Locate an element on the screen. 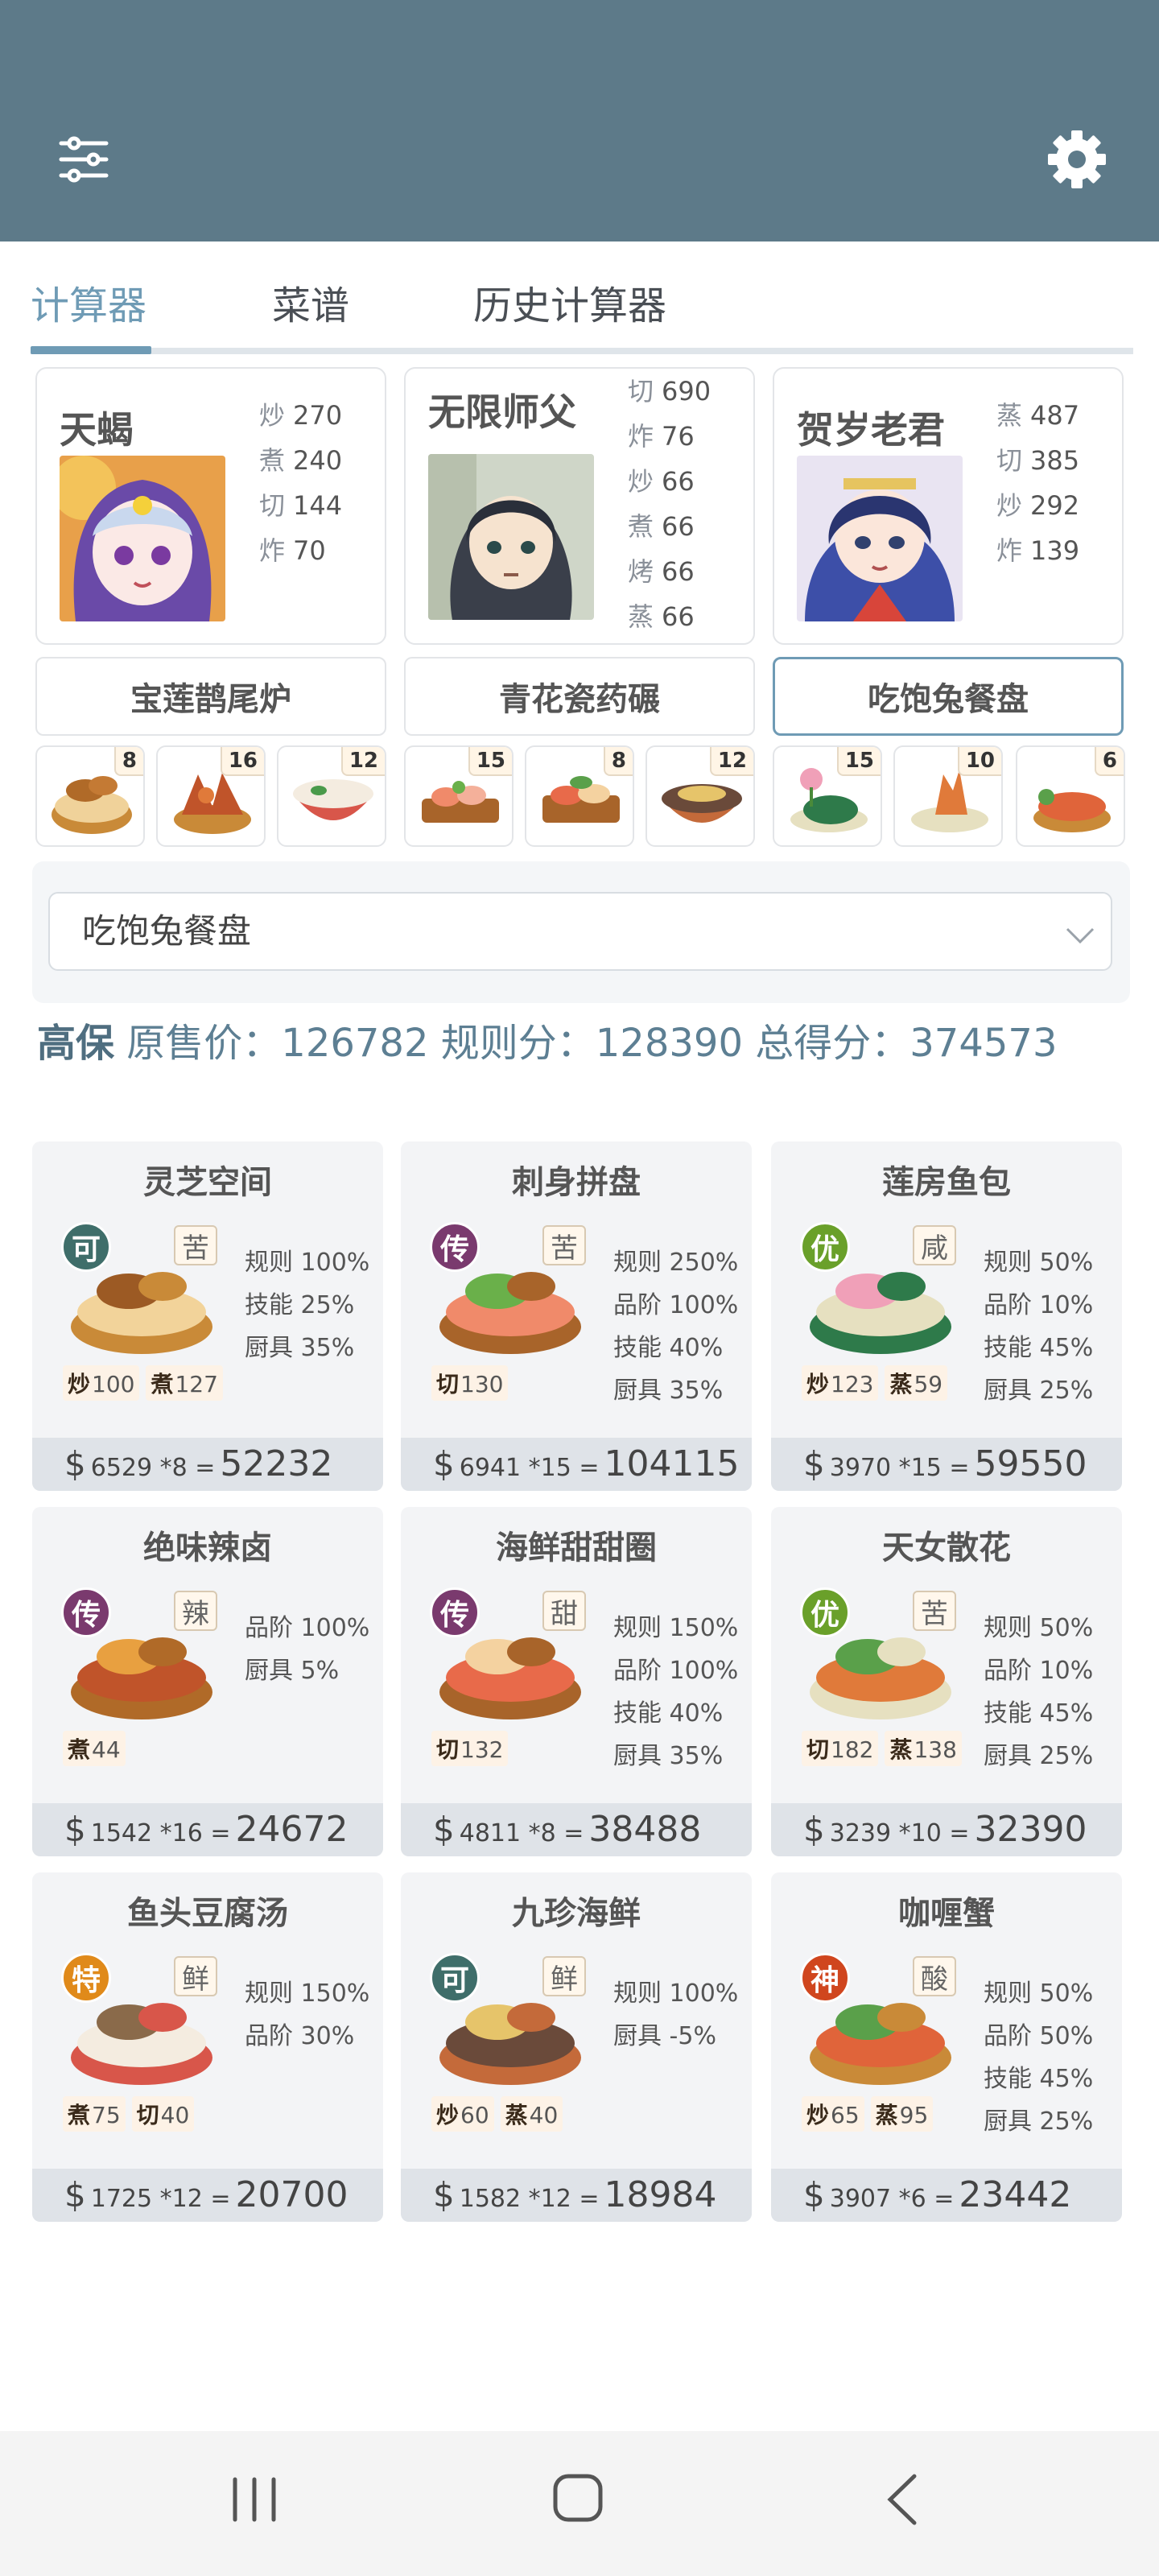 Image resolution: width=1159 pixels, height=2576 pixels. chef-card: 天蝎 炒 270 煮 240 切 144 炸 70 is located at coordinates (210, 506).